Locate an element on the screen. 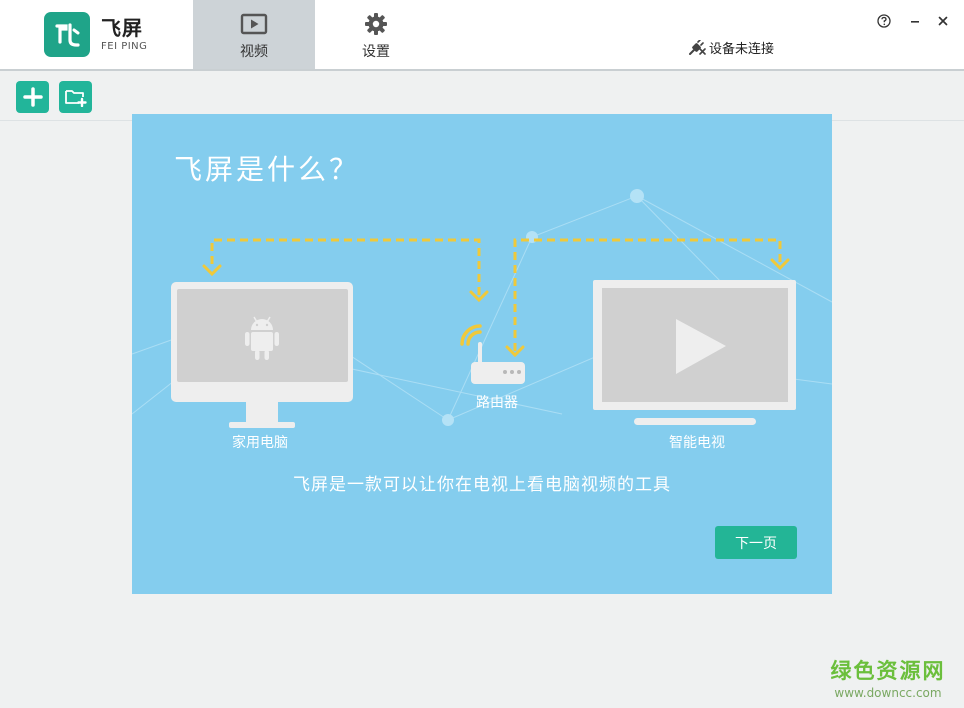  pc-monitor-illustration is located at coordinates (262, 355).